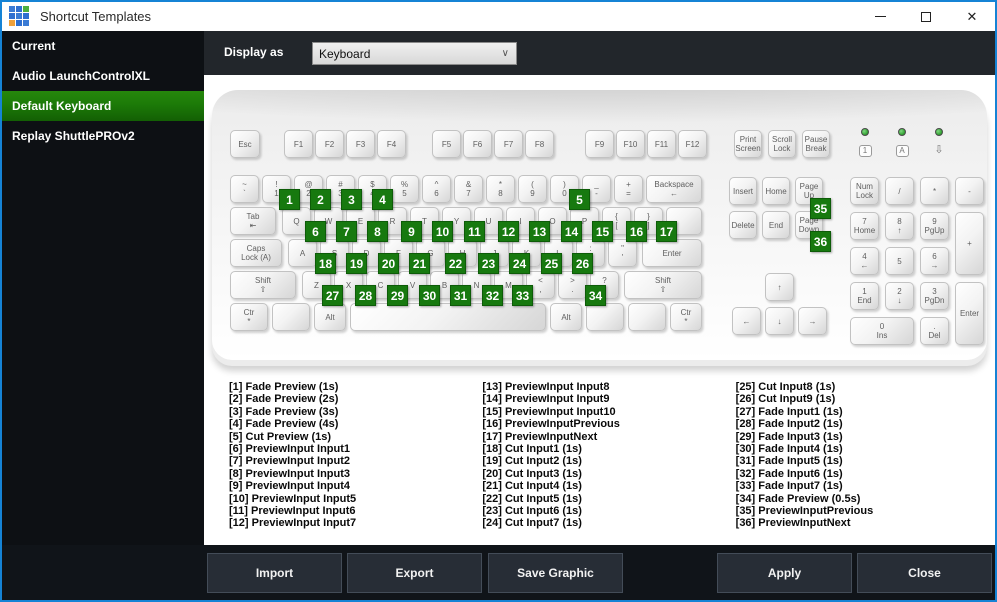 The width and height of the screenshot is (997, 602). I want to click on key-7-home: 7 Home, so click(864, 226).